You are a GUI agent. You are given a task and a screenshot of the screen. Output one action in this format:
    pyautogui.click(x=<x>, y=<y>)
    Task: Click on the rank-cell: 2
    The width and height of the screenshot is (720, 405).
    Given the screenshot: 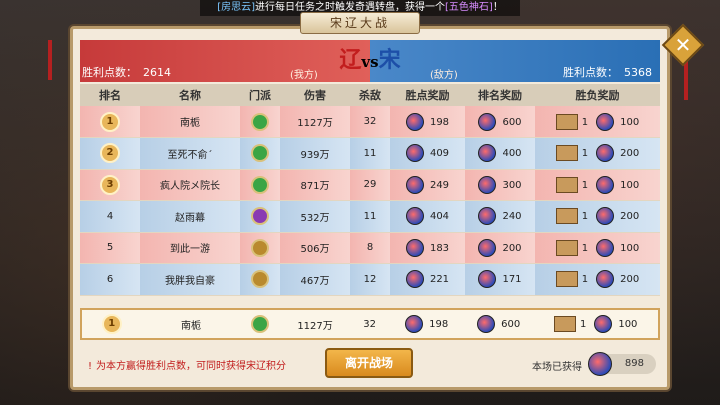 What is the action you would take?
    pyautogui.click(x=110, y=153)
    